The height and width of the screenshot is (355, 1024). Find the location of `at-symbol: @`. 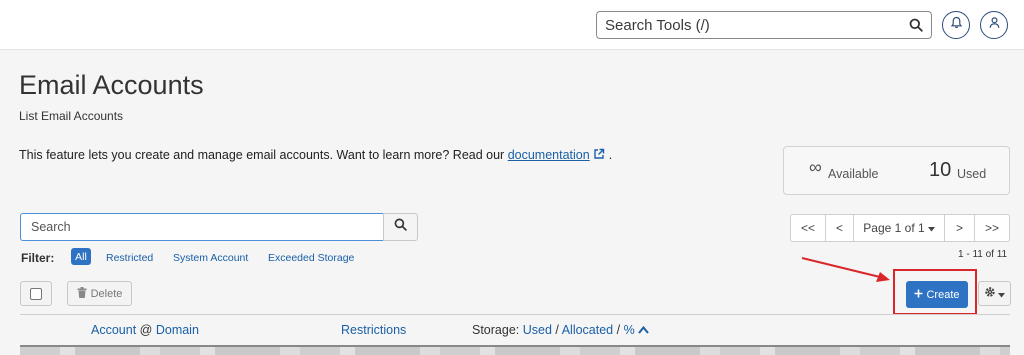

at-symbol: @ is located at coordinates (146, 330).